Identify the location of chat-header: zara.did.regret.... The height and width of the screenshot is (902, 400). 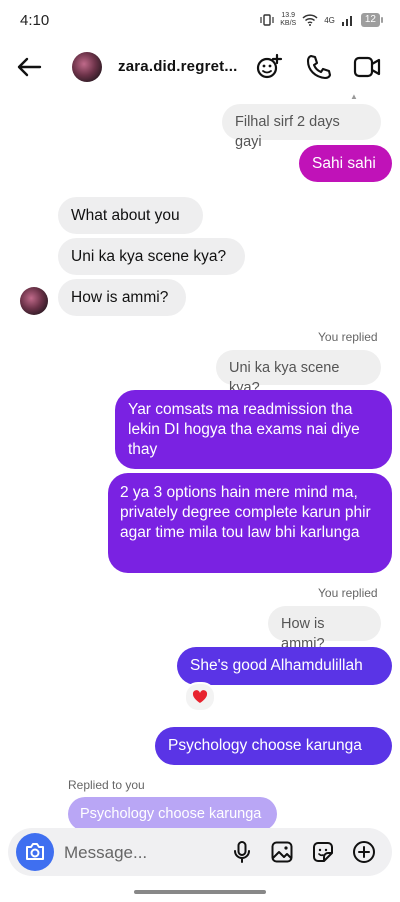
(200, 67).